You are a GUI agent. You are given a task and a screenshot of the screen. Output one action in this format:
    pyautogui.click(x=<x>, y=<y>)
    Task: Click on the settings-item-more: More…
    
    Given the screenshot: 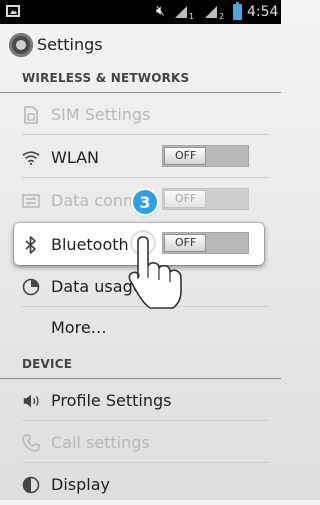 What is the action you would take?
    pyautogui.click(x=140, y=327)
    